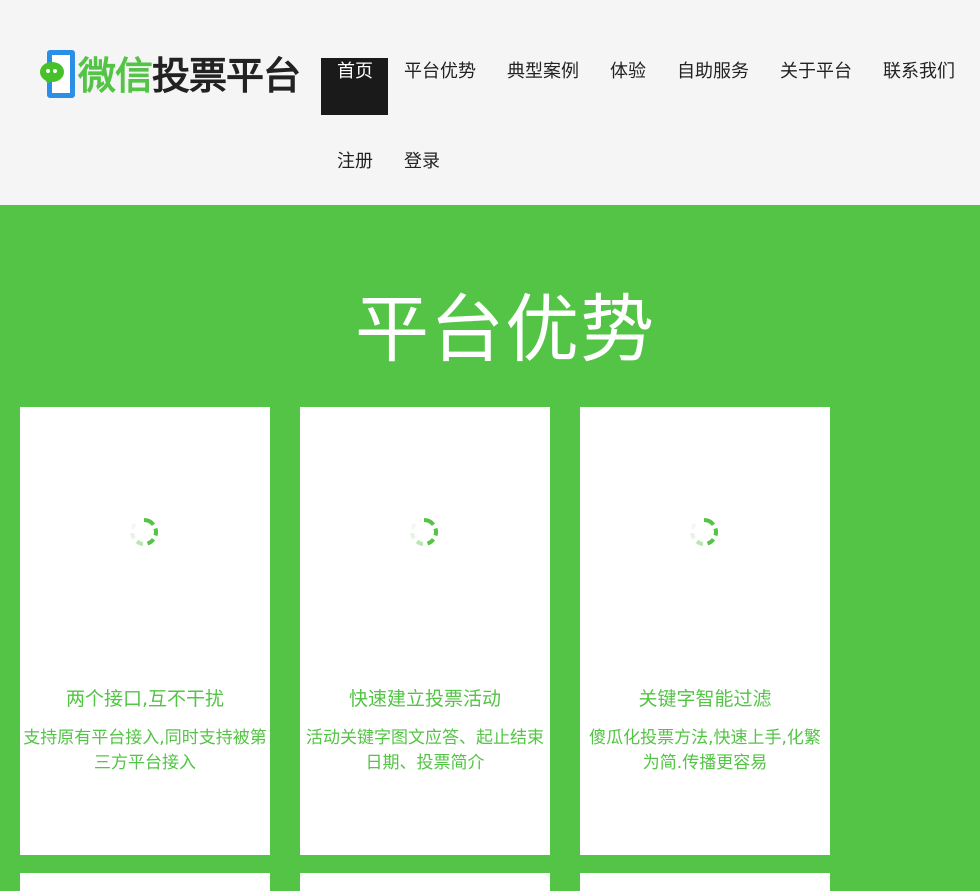  I want to click on nav-item-contact: 联系我们, so click(919, 72).